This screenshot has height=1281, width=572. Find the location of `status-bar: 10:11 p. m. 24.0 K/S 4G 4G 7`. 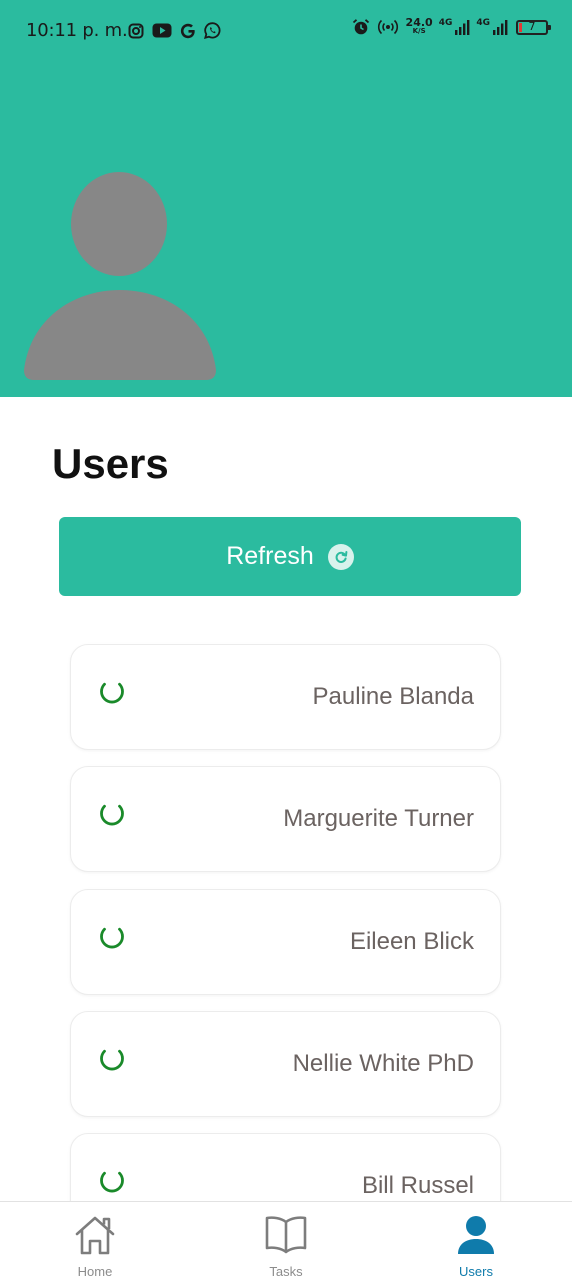

status-bar: 10:11 p. m. 24.0 K/S 4G 4G 7 is located at coordinates (286, 32).